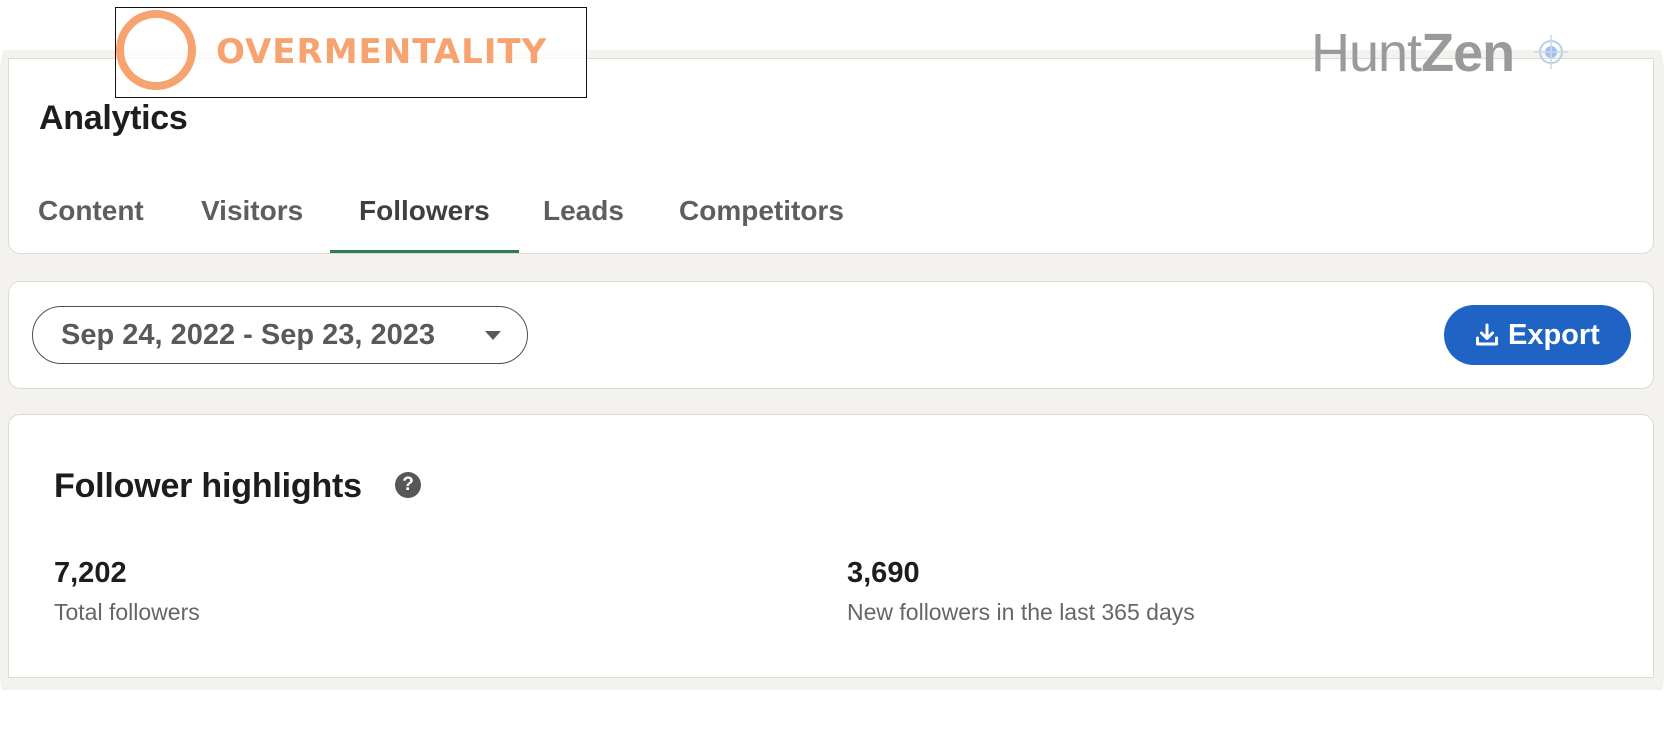 The width and height of the screenshot is (1664, 745). Describe the element at coordinates (1366, 53) in the screenshot. I see `huntzen-logo-text-part1: Hunt` at that location.